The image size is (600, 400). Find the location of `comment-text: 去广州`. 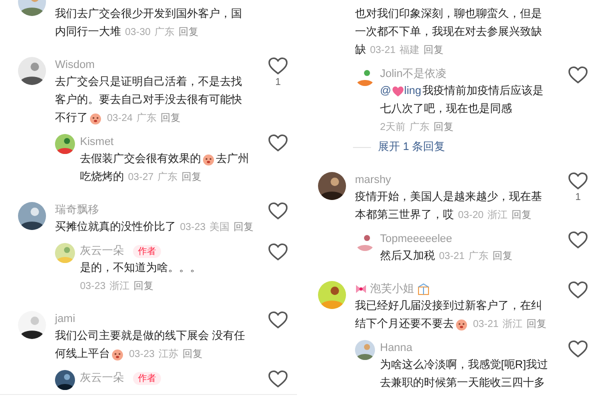

comment-text: 去广州 is located at coordinates (232, 159).